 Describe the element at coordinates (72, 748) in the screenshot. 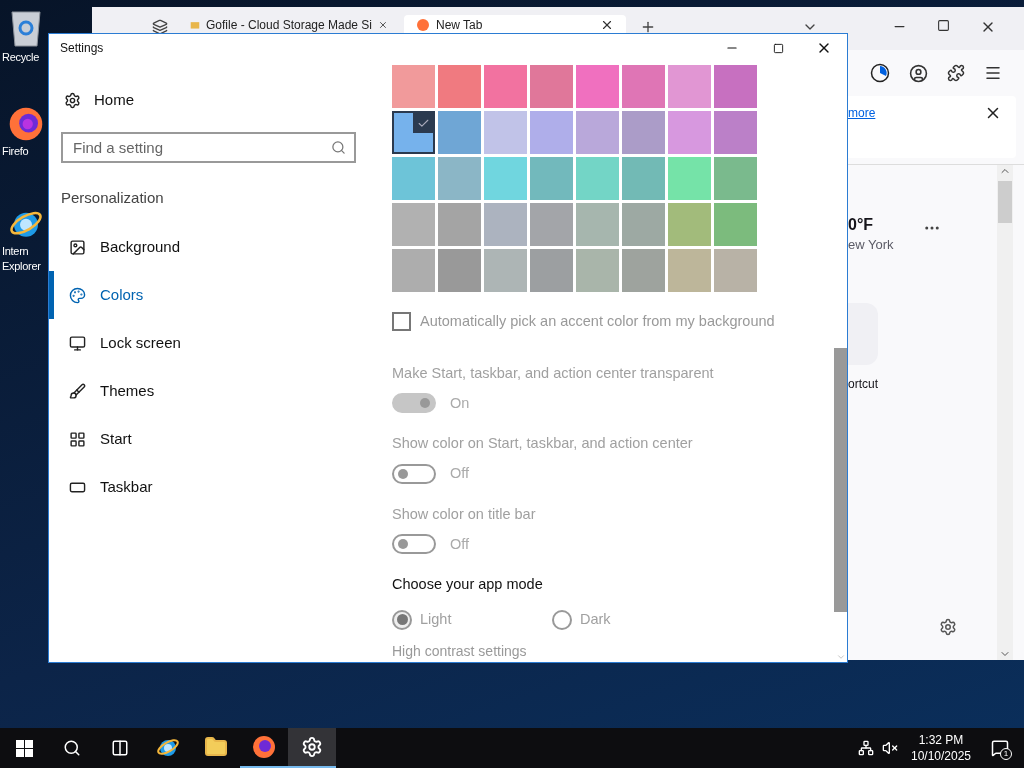

I see `search-icon` at that location.